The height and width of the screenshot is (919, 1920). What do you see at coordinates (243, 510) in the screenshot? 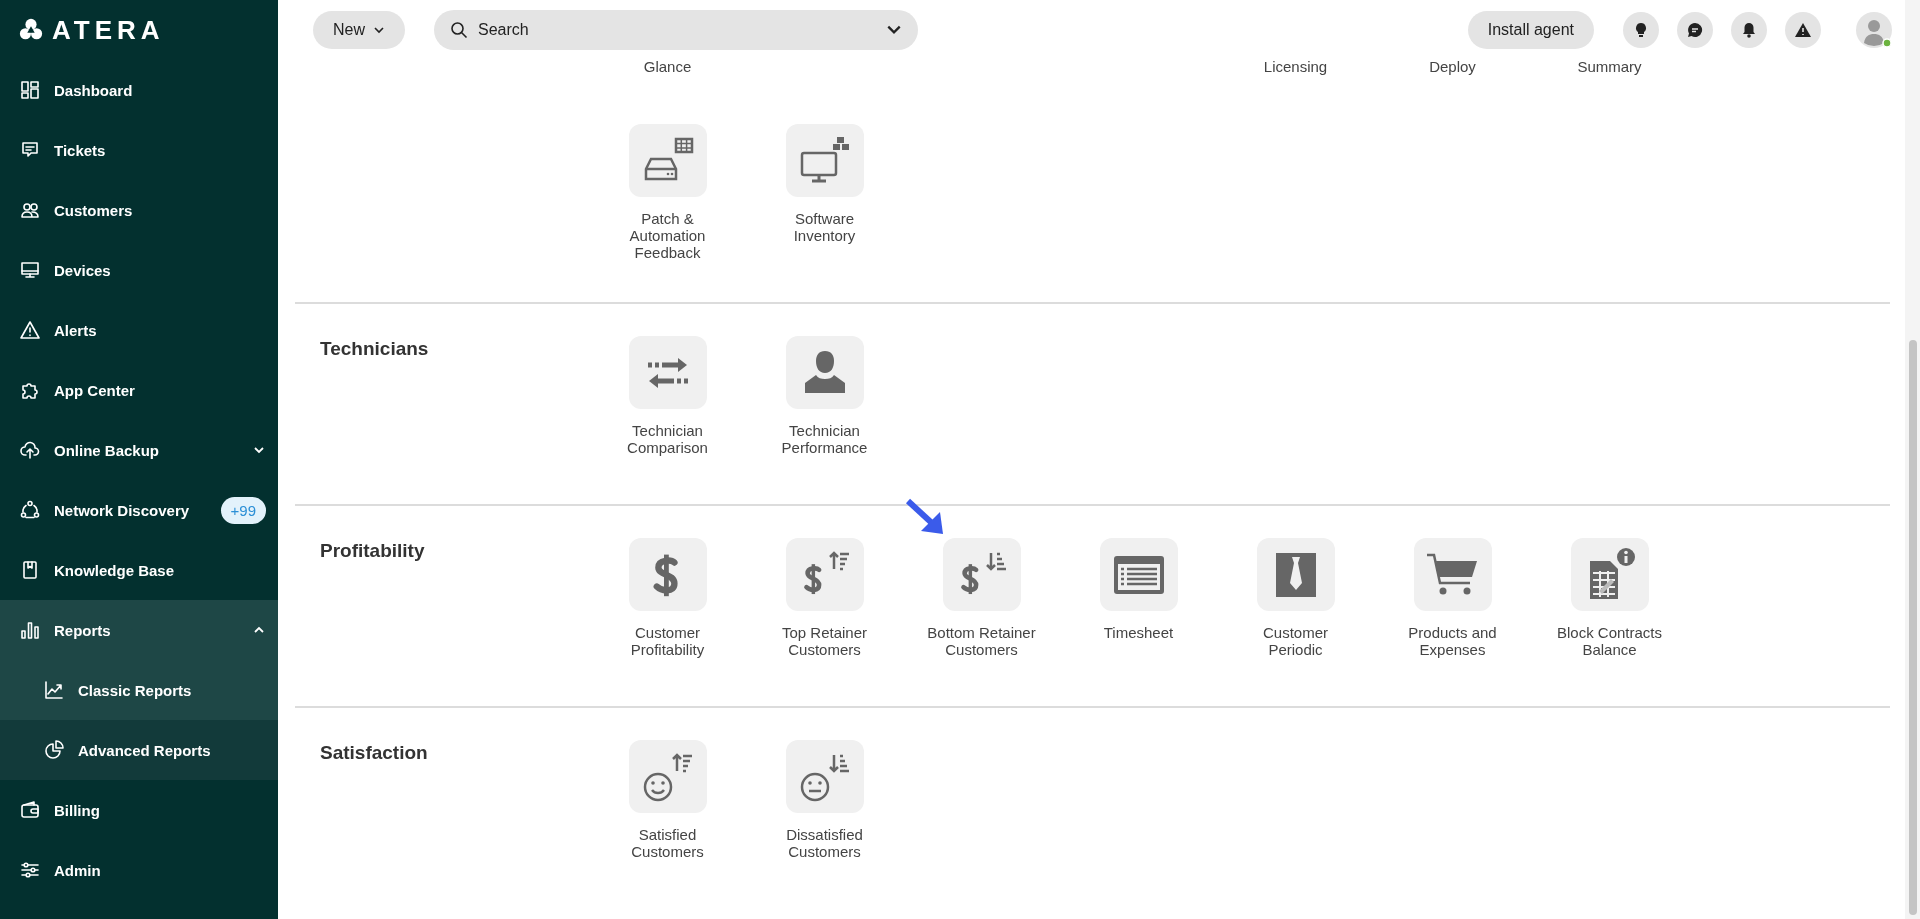
I see `count-badge: +99` at bounding box center [243, 510].